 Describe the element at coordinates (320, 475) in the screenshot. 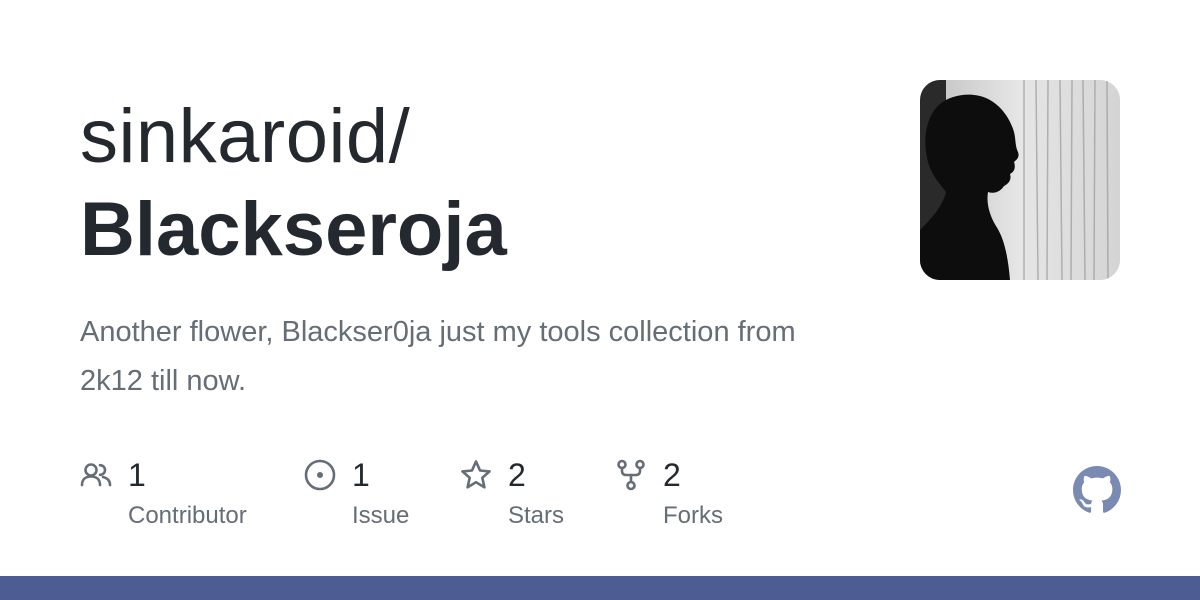

I see `issue-icon` at that location.